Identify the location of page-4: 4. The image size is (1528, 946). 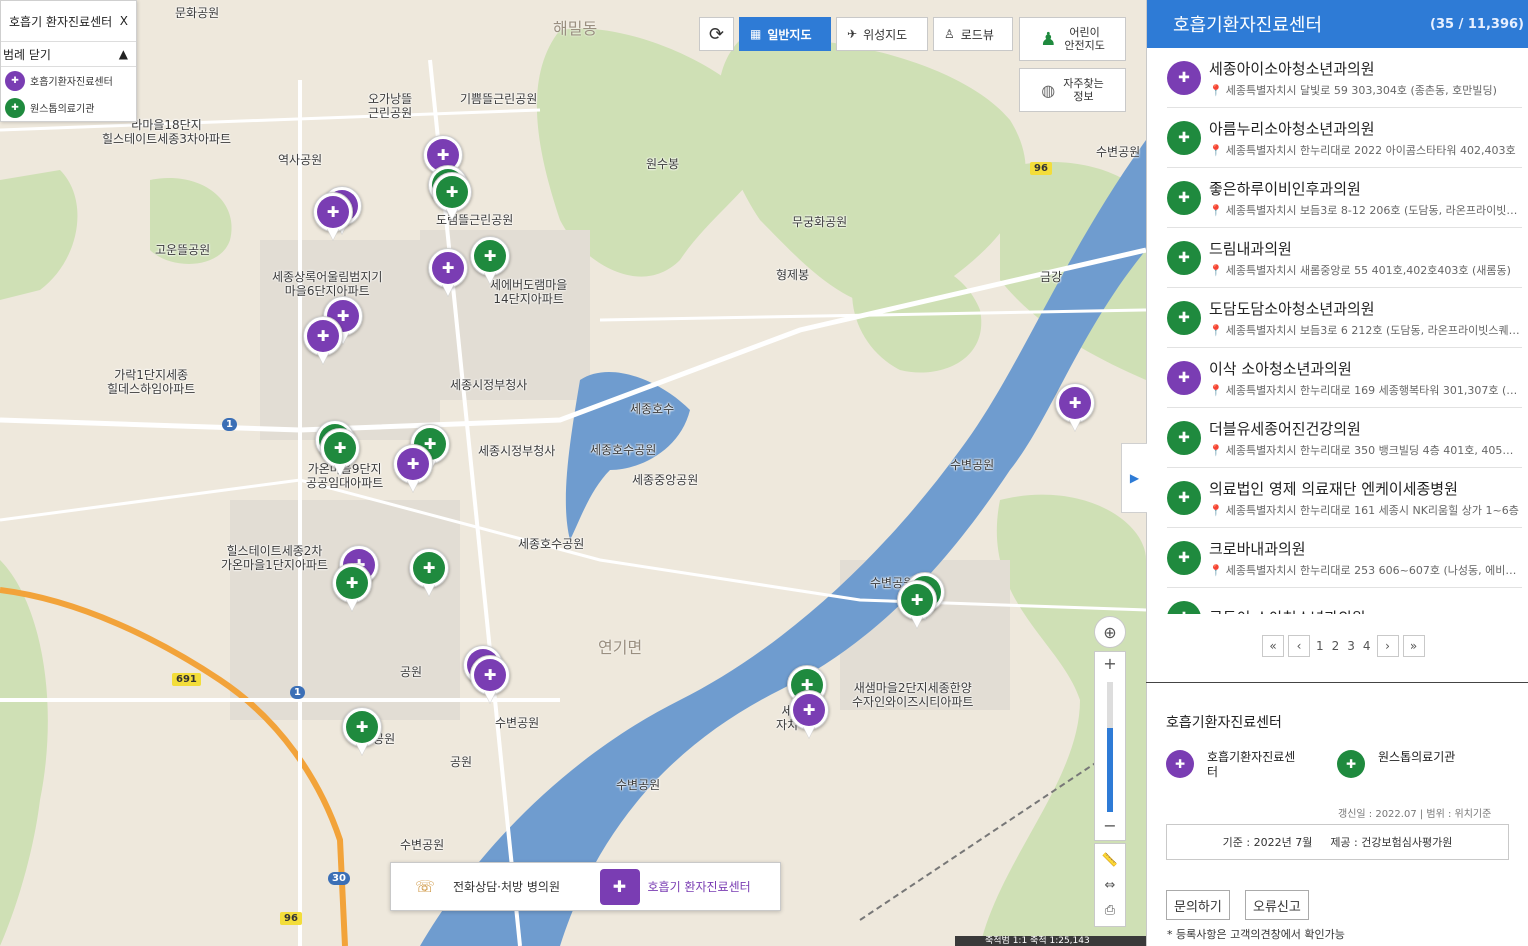
(1367, 646).